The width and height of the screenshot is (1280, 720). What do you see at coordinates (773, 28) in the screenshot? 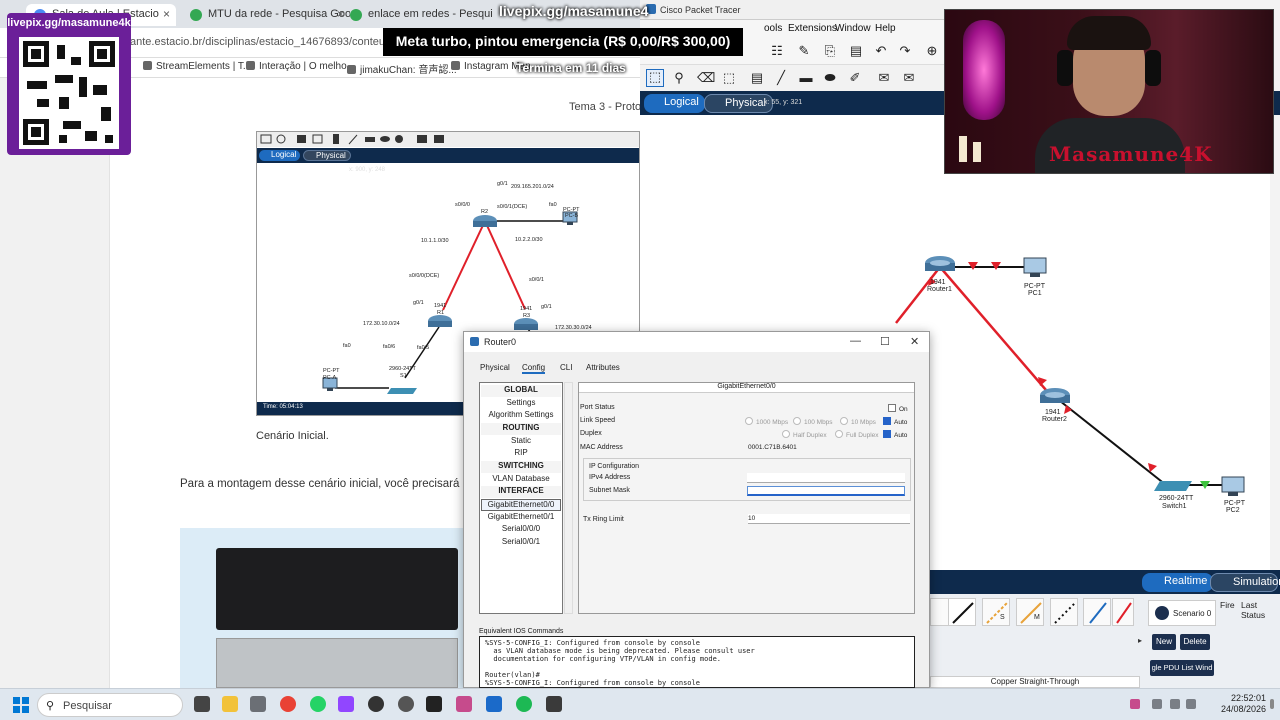
I see `menu-tools: ools` at bounding box center [773, 28].